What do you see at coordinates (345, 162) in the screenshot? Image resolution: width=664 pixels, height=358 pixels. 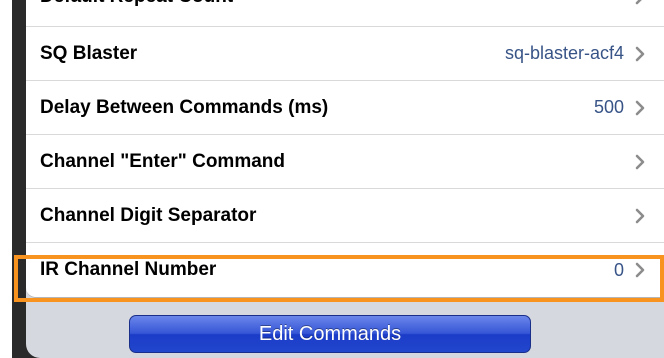 I see `settings-row-channel-enter-command: Channel "Enter" Command` at bounding box center [345, 162].